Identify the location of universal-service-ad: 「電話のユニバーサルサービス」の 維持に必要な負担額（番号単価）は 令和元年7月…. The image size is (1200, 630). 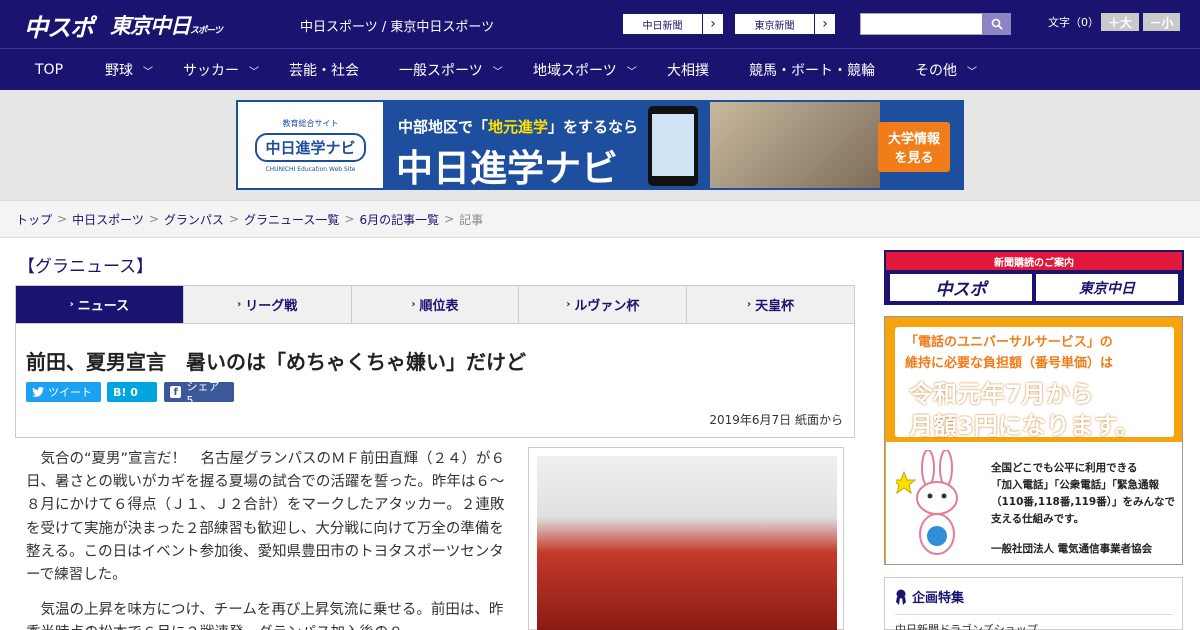
(1033, 440).